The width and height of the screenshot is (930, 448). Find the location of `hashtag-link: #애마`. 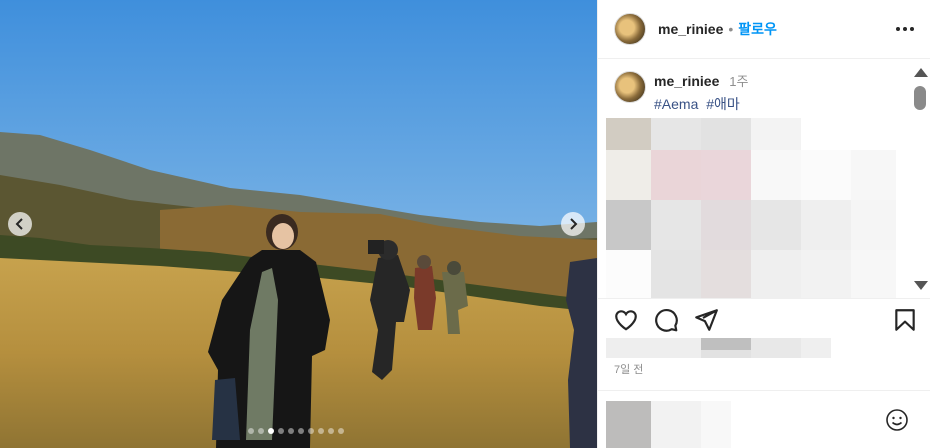

hashtag-link: #애마 is located at coordinates (723, 104).